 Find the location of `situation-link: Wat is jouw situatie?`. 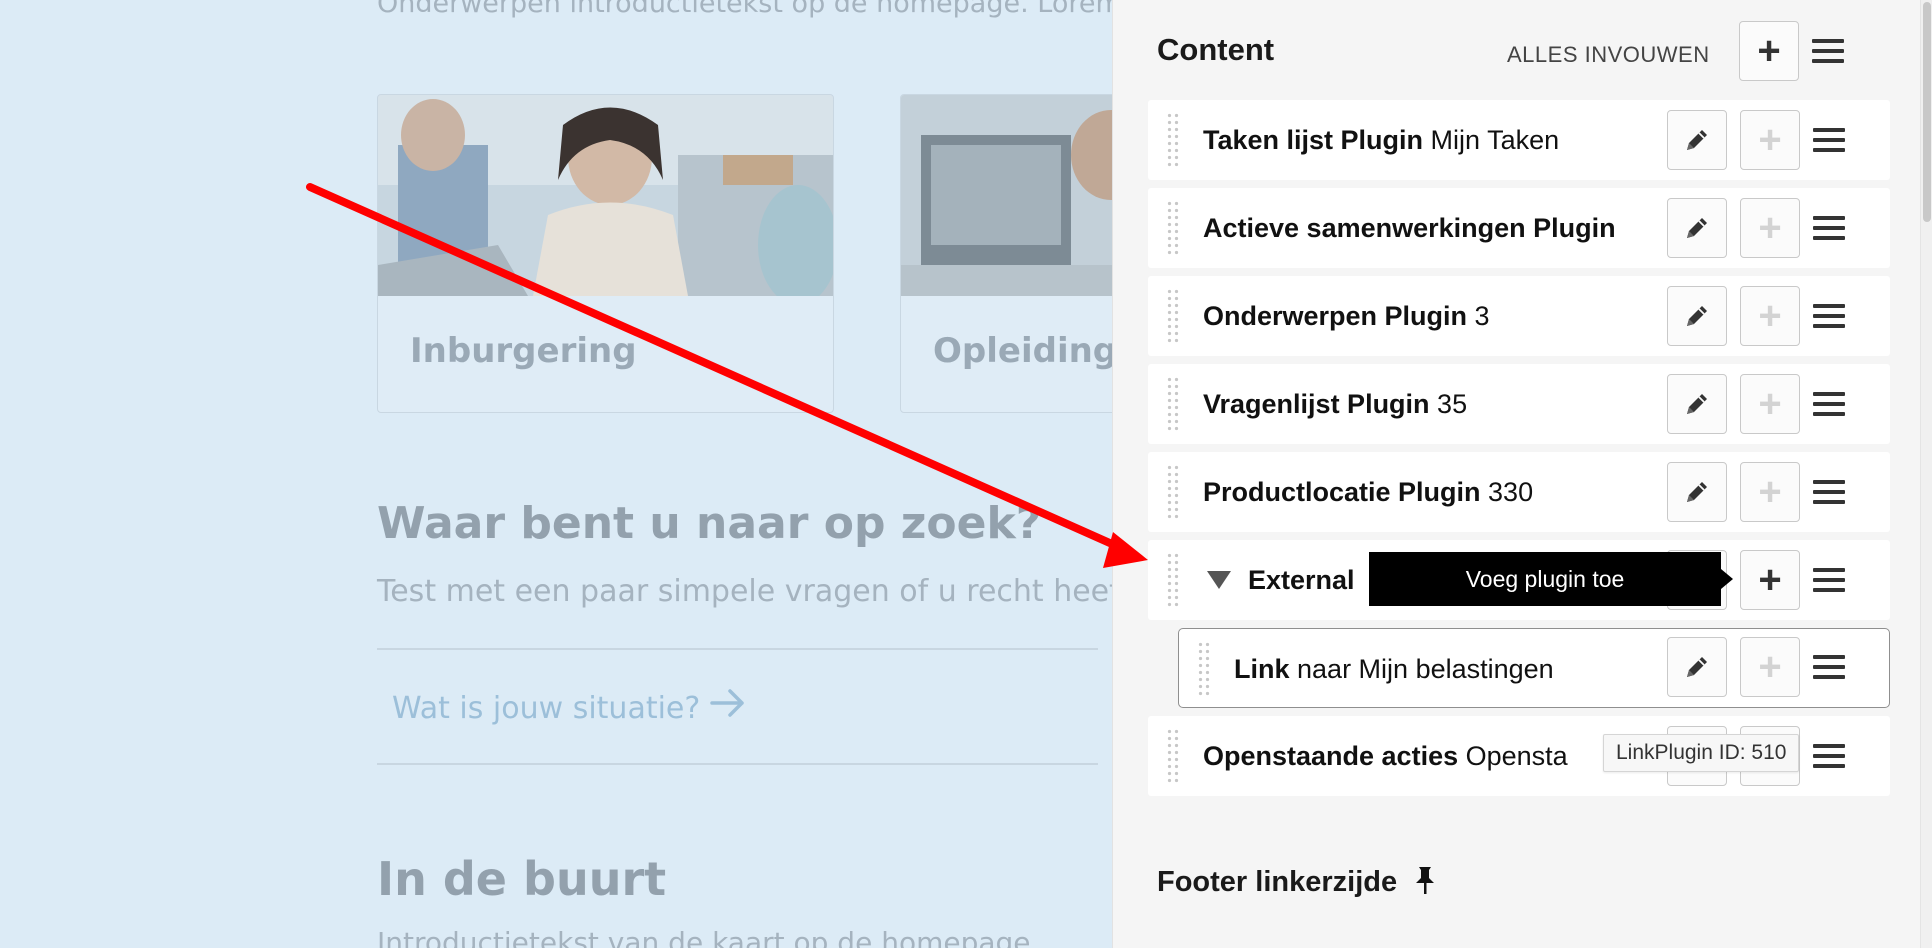

situation-link: Wat is jouw situatie? is located at coordinates (569, 707).